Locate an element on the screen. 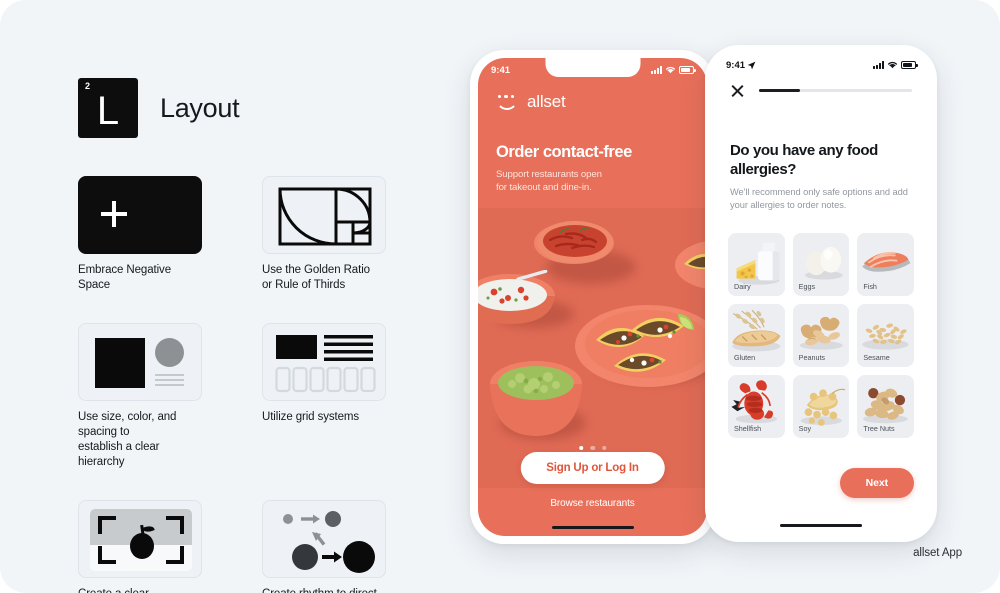  principle-card-grid-systems: Utilize grid systems is located at coordinates (324, 396).